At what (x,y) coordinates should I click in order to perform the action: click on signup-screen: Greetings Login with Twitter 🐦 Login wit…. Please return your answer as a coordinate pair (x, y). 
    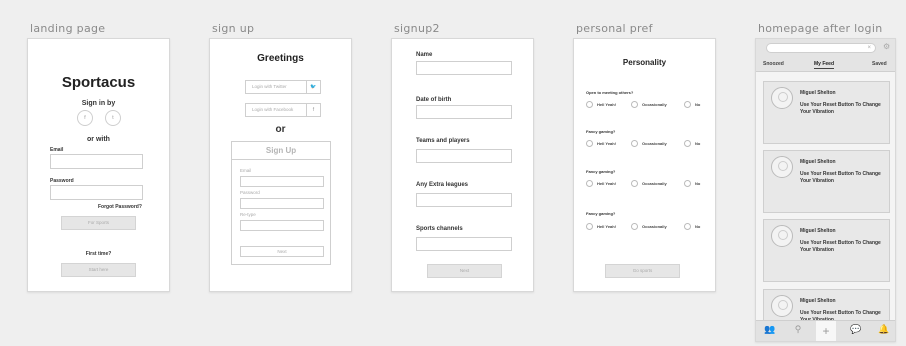
    Looking at the image, I should click on (280, 165).